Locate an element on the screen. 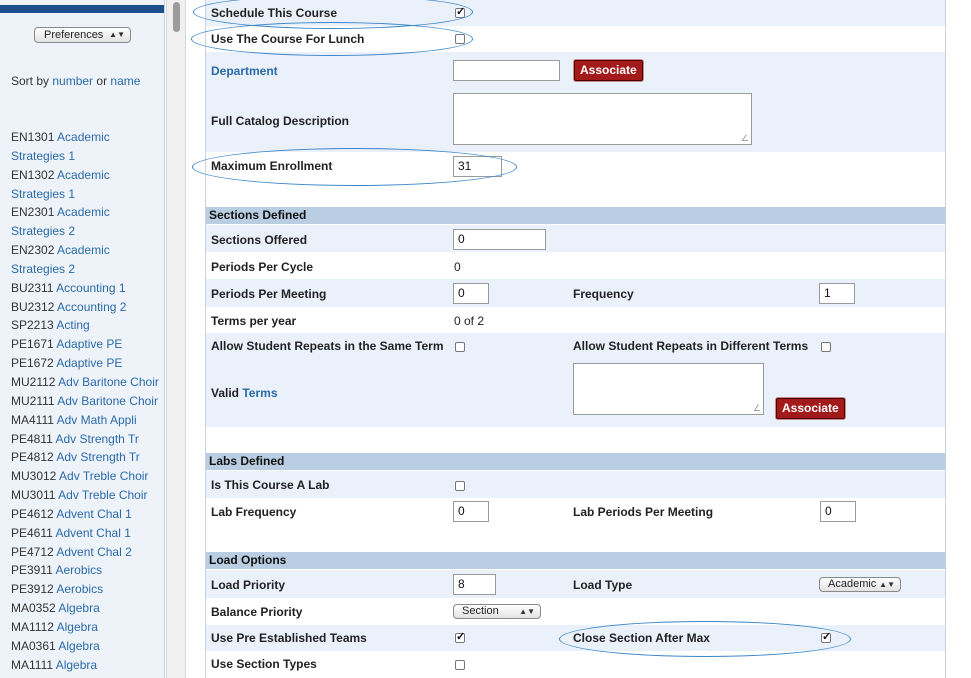 This screenshot has width=971, height=678. valid-terms-row: Valid Terms ∠ Associate is located at coordinates (575, 393).